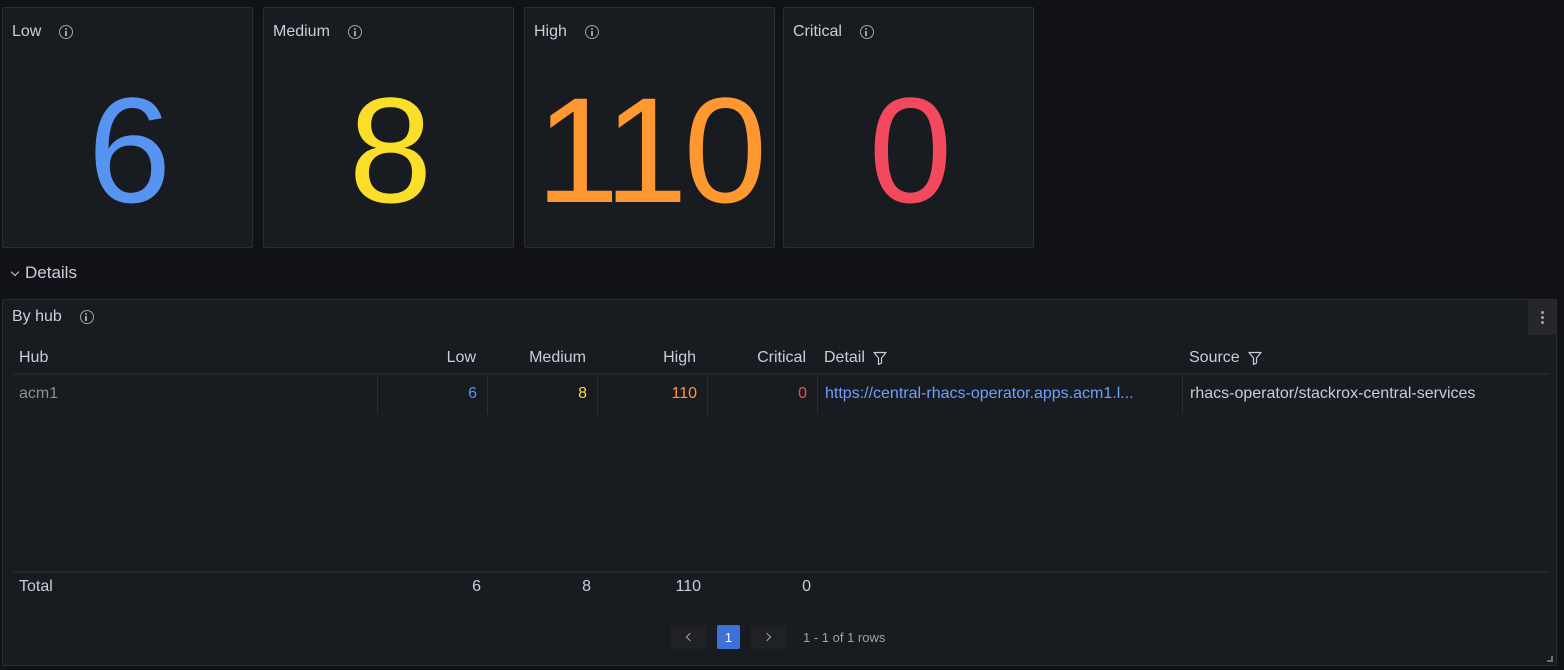  What do you see at coordinates (806, 586) in the screenshot?
I see `footer-critical: 0` at bounding box center [806, 586].